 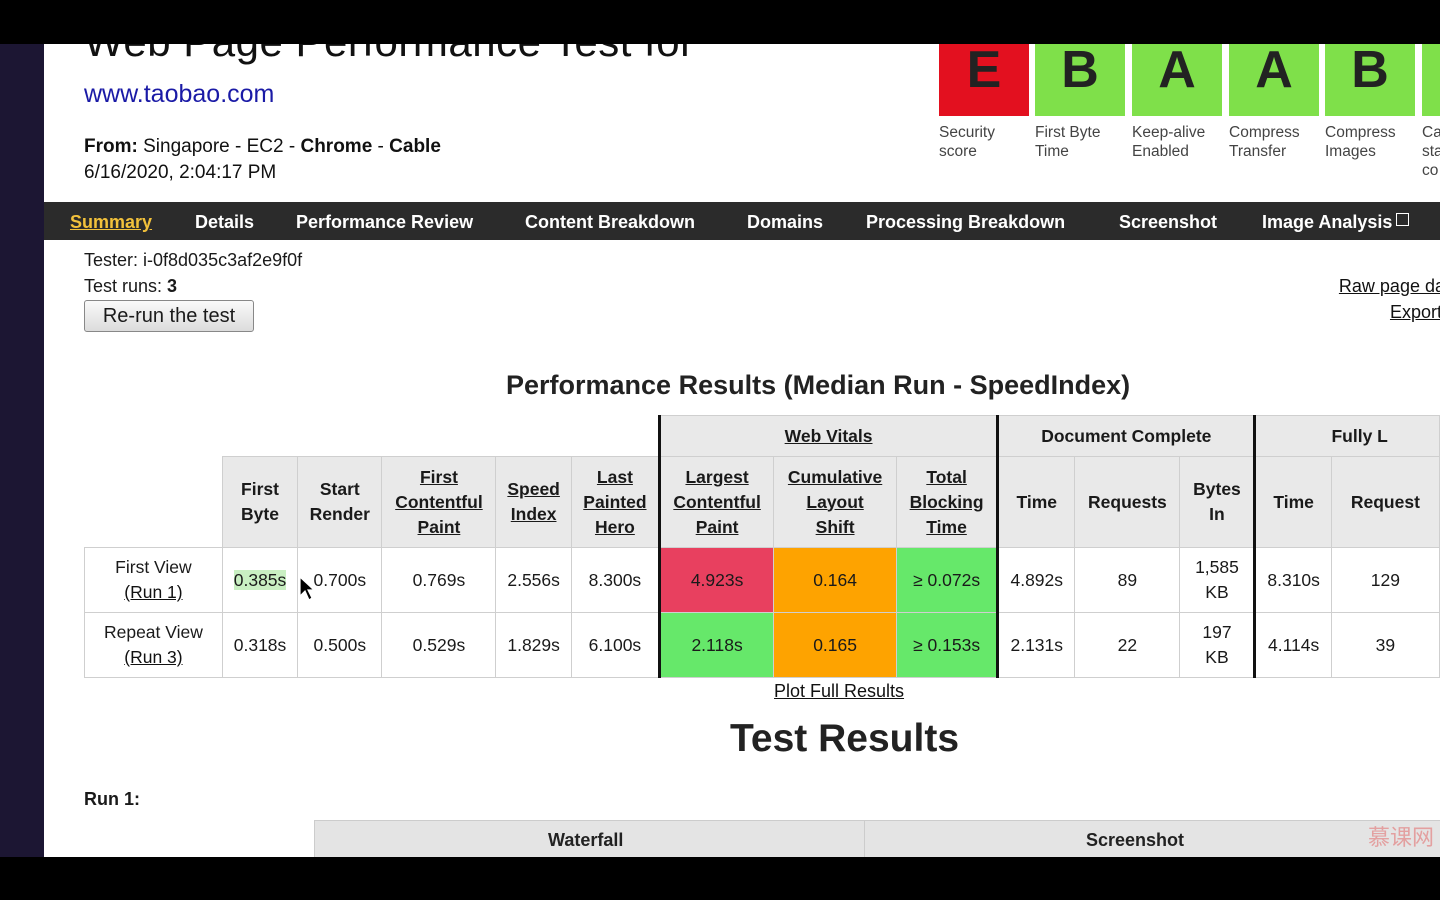 I want to click on cell-lcp: 4.923s, so click(x=716, y=580).